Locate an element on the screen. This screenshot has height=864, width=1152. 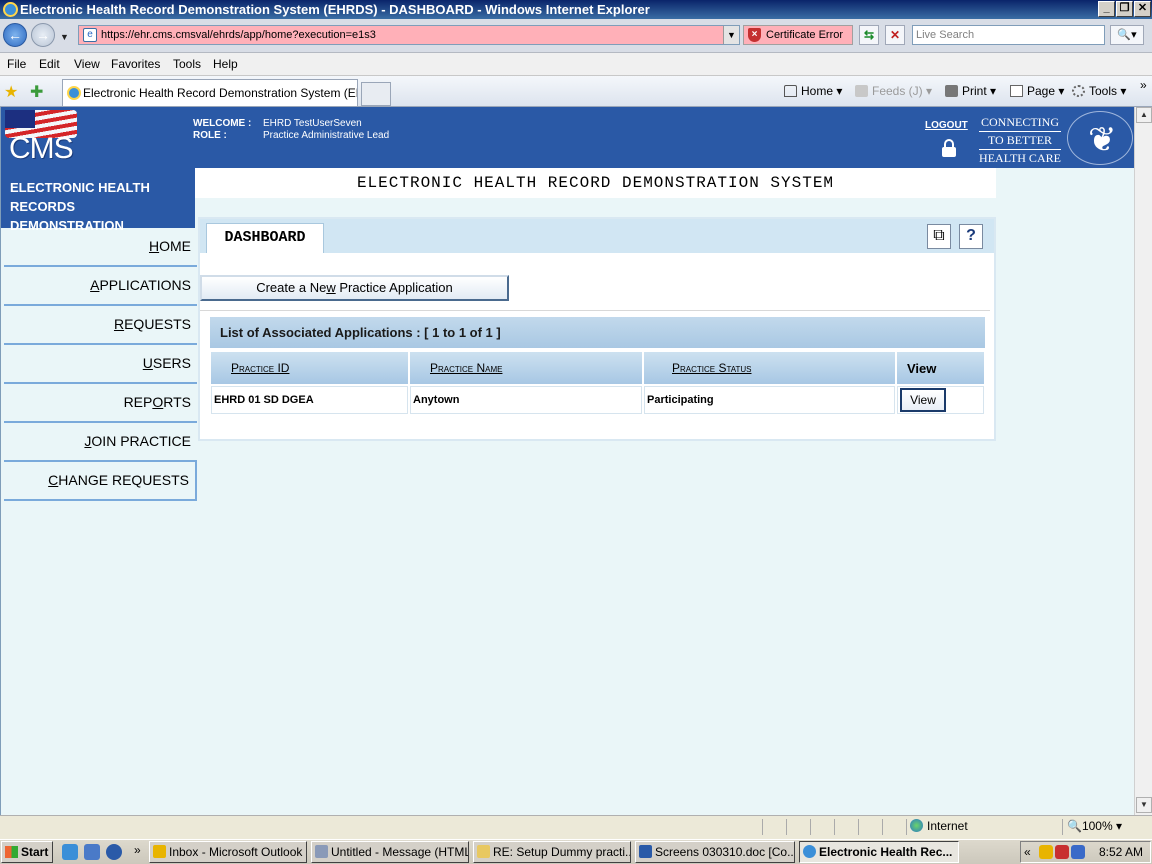
new-tab-button is located at coordinates (376, 94).